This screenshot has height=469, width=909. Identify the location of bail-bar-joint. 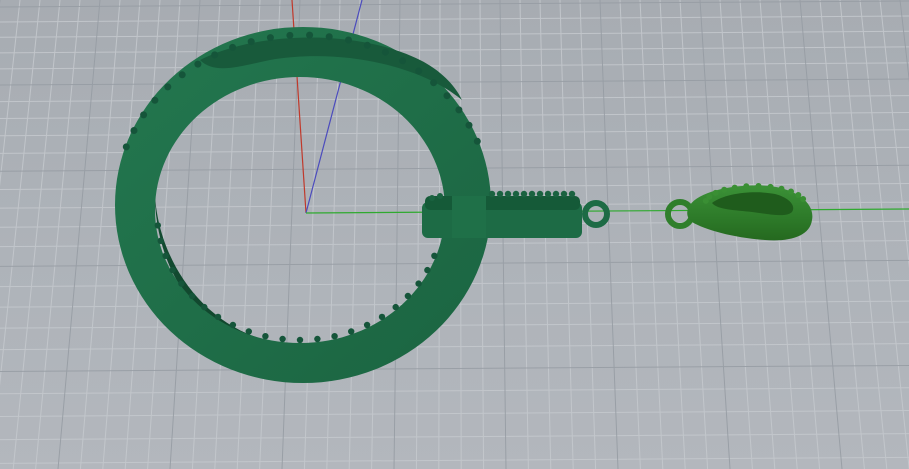
(469, 217).